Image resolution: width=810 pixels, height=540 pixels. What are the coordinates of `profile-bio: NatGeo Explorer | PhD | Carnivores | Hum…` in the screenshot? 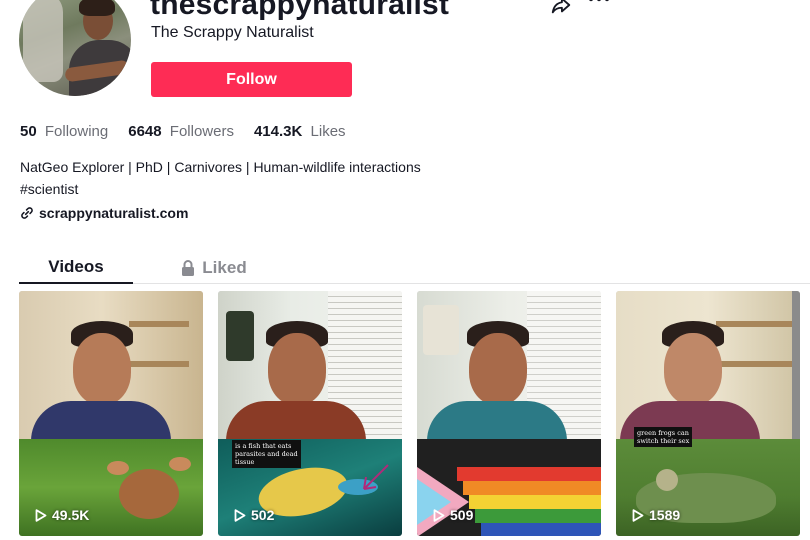 It's located at (220, 178).